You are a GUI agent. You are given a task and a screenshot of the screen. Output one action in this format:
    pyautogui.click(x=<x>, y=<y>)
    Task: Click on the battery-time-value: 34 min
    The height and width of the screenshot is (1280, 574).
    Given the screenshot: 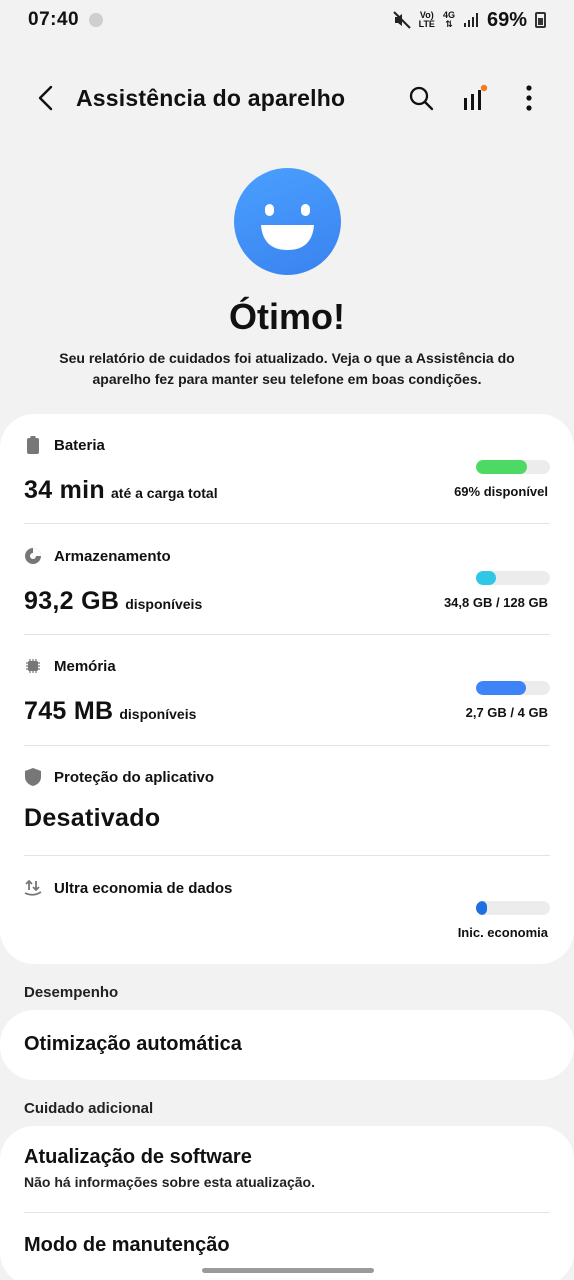 What is the action you would take?
    pyautogui.click(x=64, y=490)
    